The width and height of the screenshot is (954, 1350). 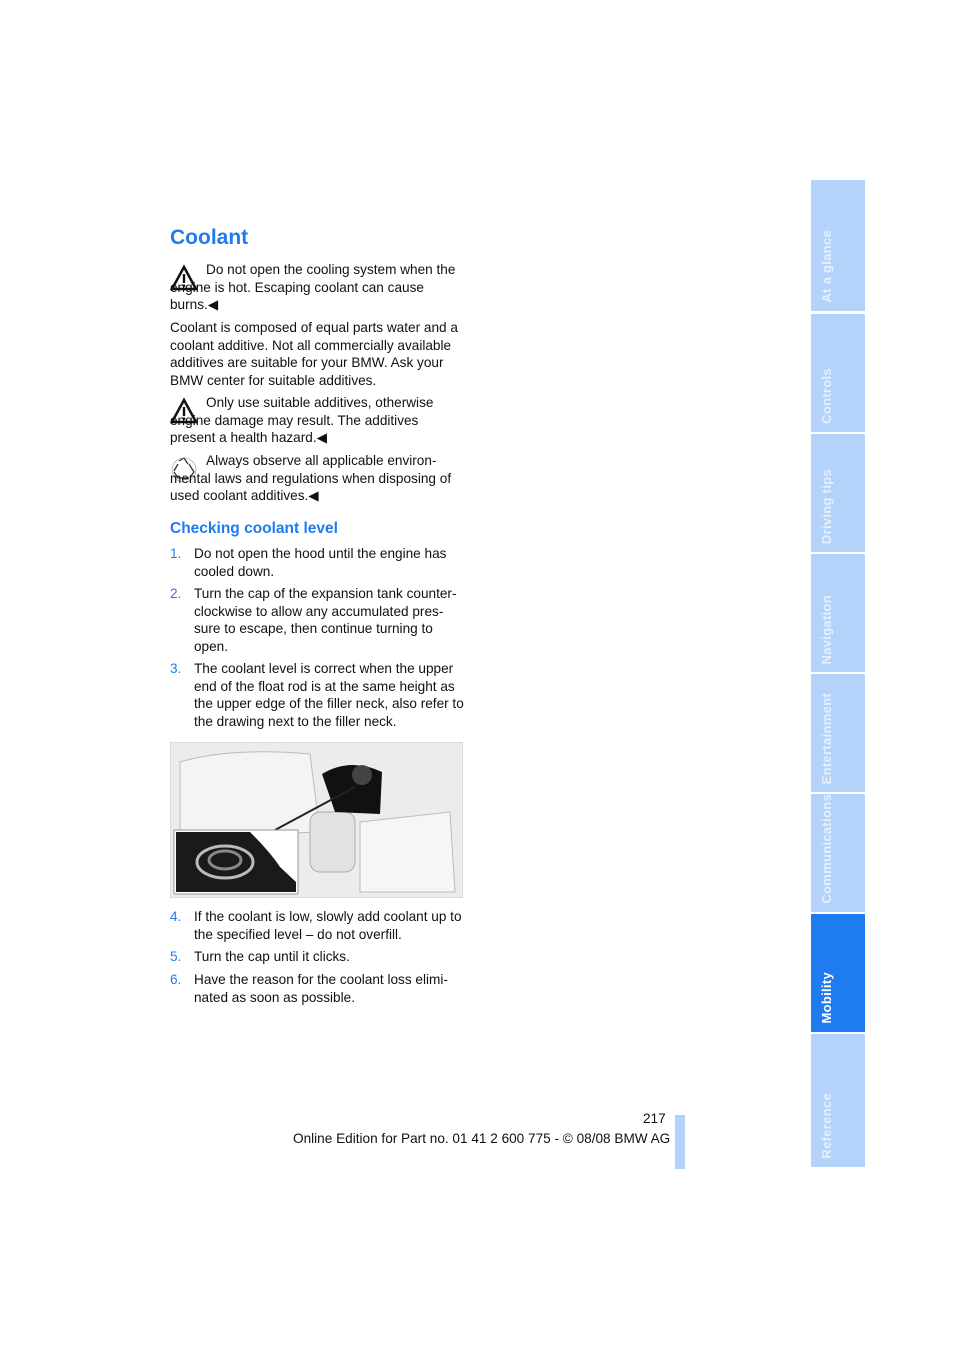 What do you see at coordinates (654, 1118) in the screenshot?
I see `page-number: 217` at bounding box center [654, 1118].